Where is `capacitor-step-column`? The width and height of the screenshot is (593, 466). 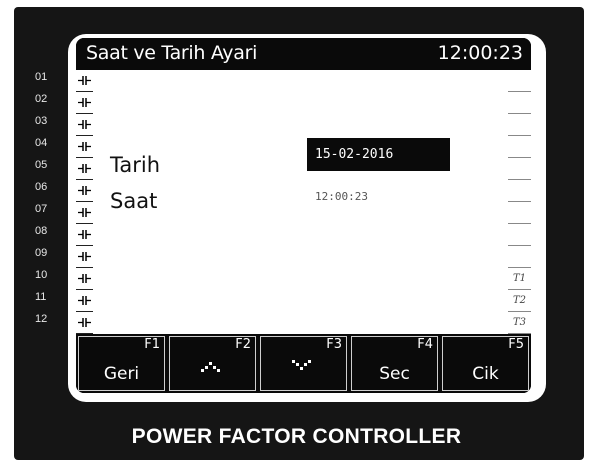
capacitor-step-column is located at coordinates (85, 202).